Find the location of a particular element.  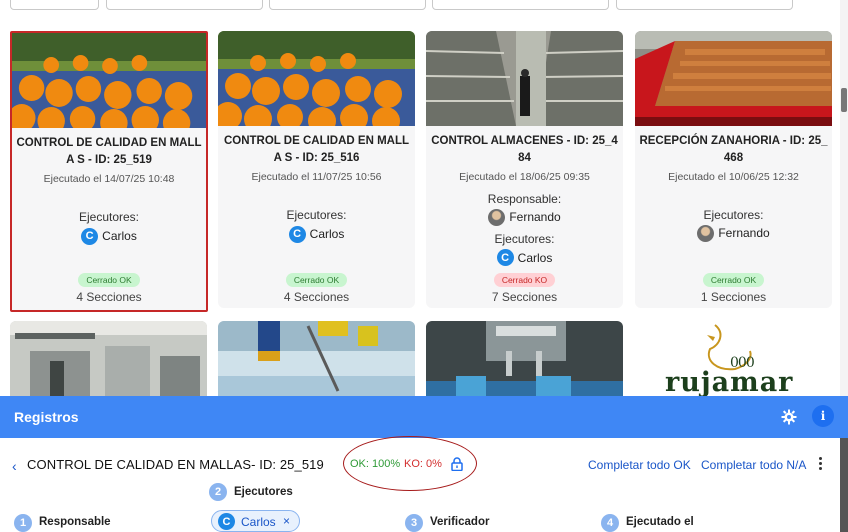

step-label-executed-on: Ejecutado el is located at coordinates (660, 522).